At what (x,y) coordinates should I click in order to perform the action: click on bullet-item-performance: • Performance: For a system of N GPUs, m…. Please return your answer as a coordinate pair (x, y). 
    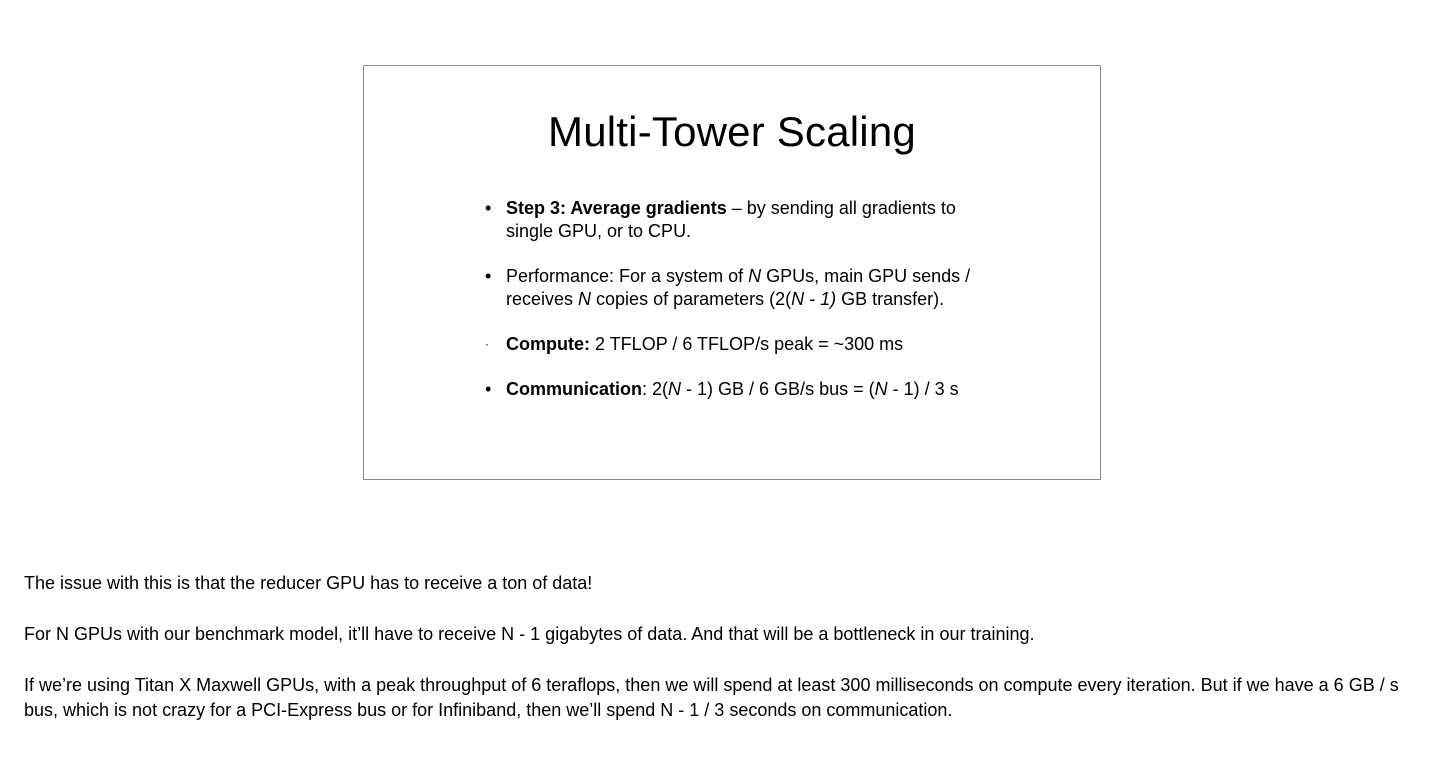
    Looking at the image, I should click on (745, 288).